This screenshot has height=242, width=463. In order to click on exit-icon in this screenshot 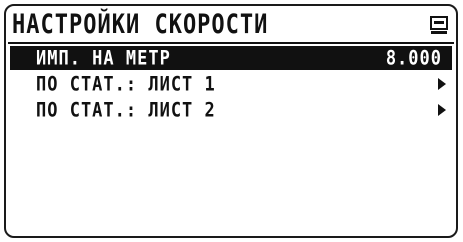, I will do `click(439, 26)`.